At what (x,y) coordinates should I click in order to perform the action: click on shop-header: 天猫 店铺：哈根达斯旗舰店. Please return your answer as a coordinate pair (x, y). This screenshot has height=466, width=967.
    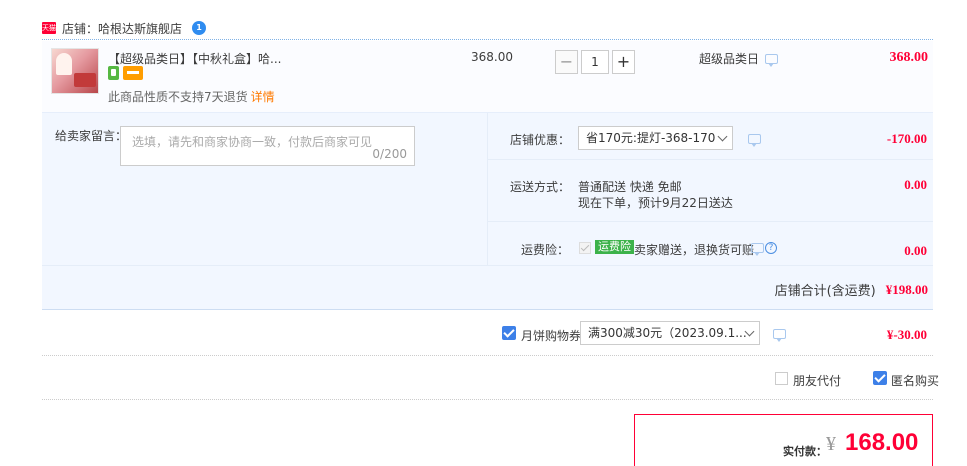
    Looking at the image, I should click on (124, 28).